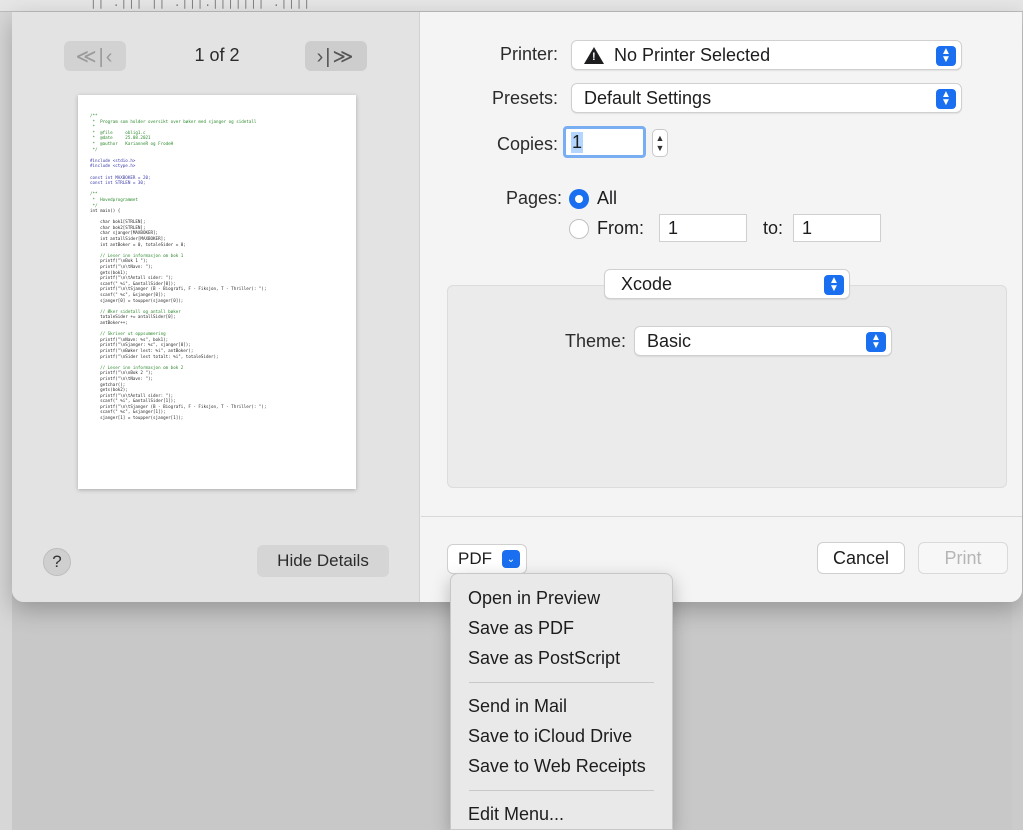 The height and width of the screenshot is (830, 1023). What do you see at coordinates (837, 228) in the screenshot?
I see `pages-to-field: 1` at bounding box center [837, 228].